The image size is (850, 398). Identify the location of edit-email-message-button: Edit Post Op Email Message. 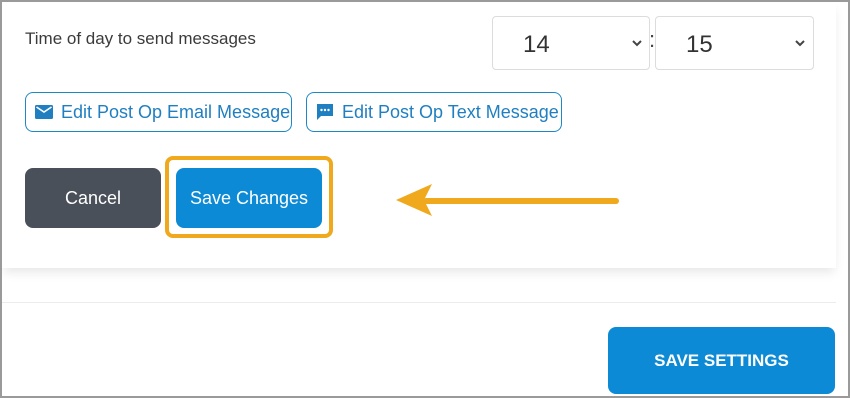
(158, 112).